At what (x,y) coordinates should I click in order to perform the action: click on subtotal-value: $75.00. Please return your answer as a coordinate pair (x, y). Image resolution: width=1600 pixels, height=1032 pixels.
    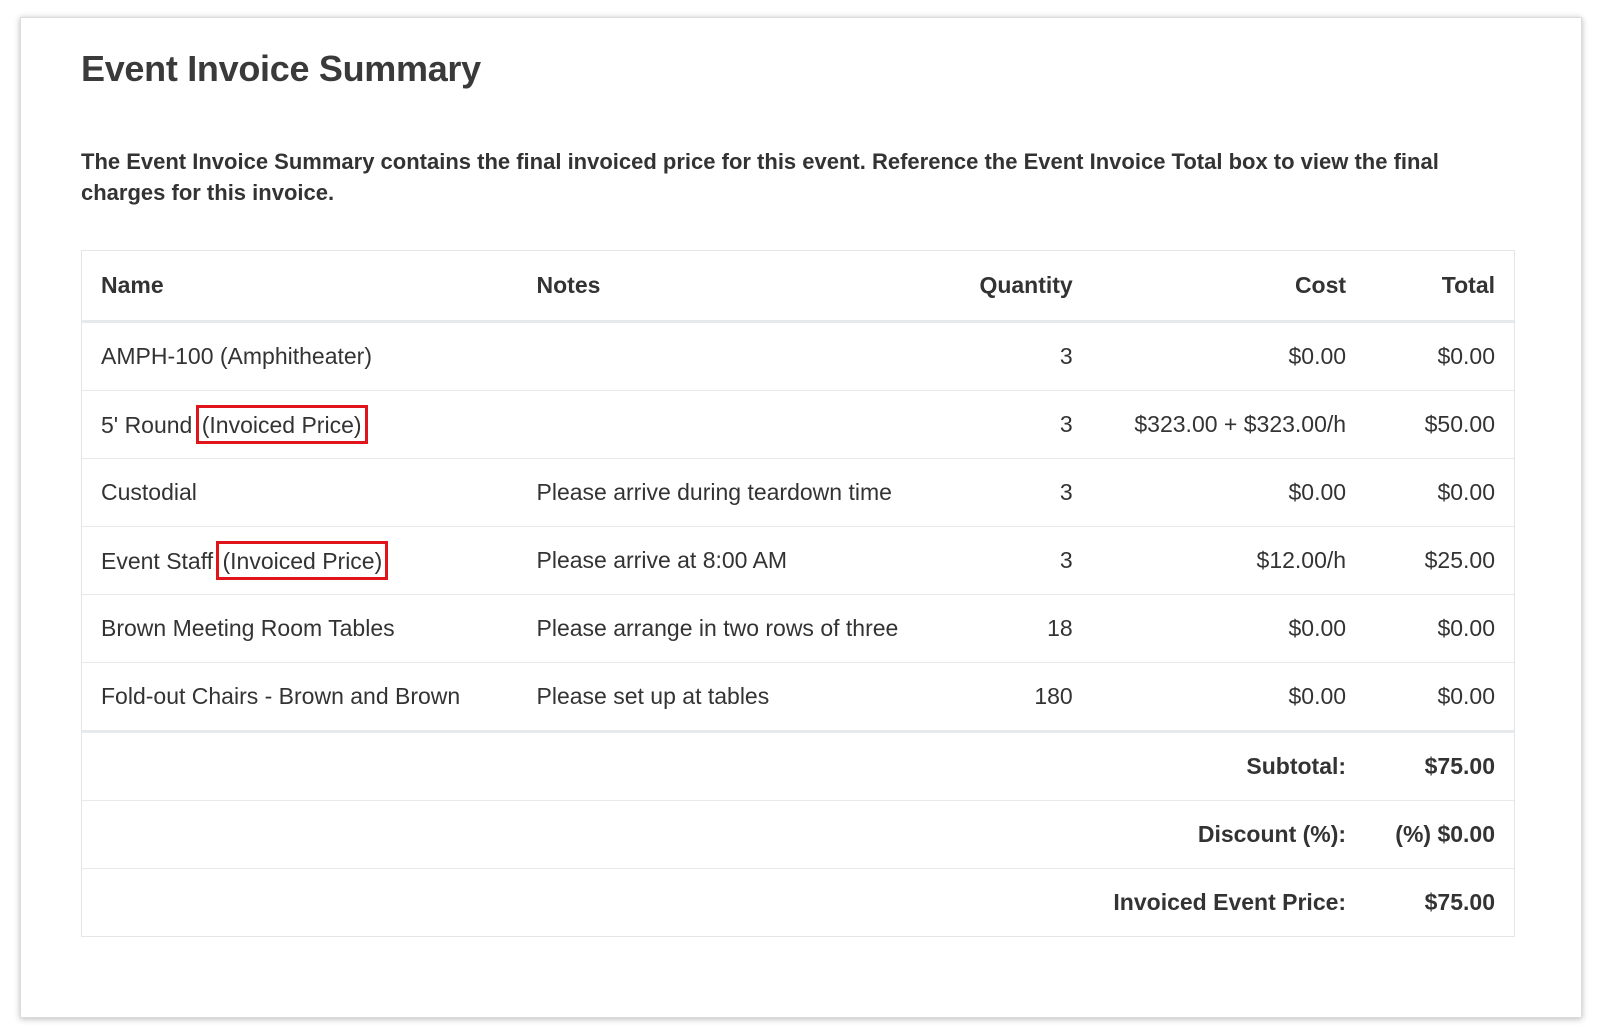
    Looking at the image, I should click on (1439, 766).